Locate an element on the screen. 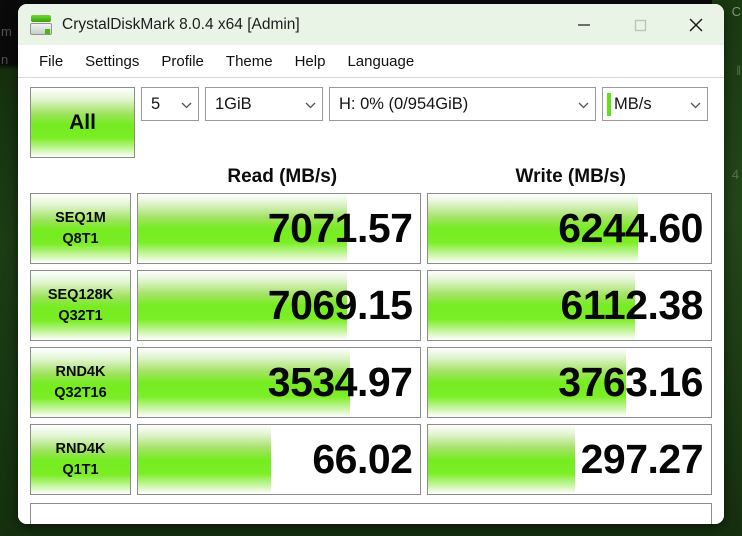 This screenshot has height=536, width=742. background-text-fragment-right-top: C is located at coordinates (736, 11).